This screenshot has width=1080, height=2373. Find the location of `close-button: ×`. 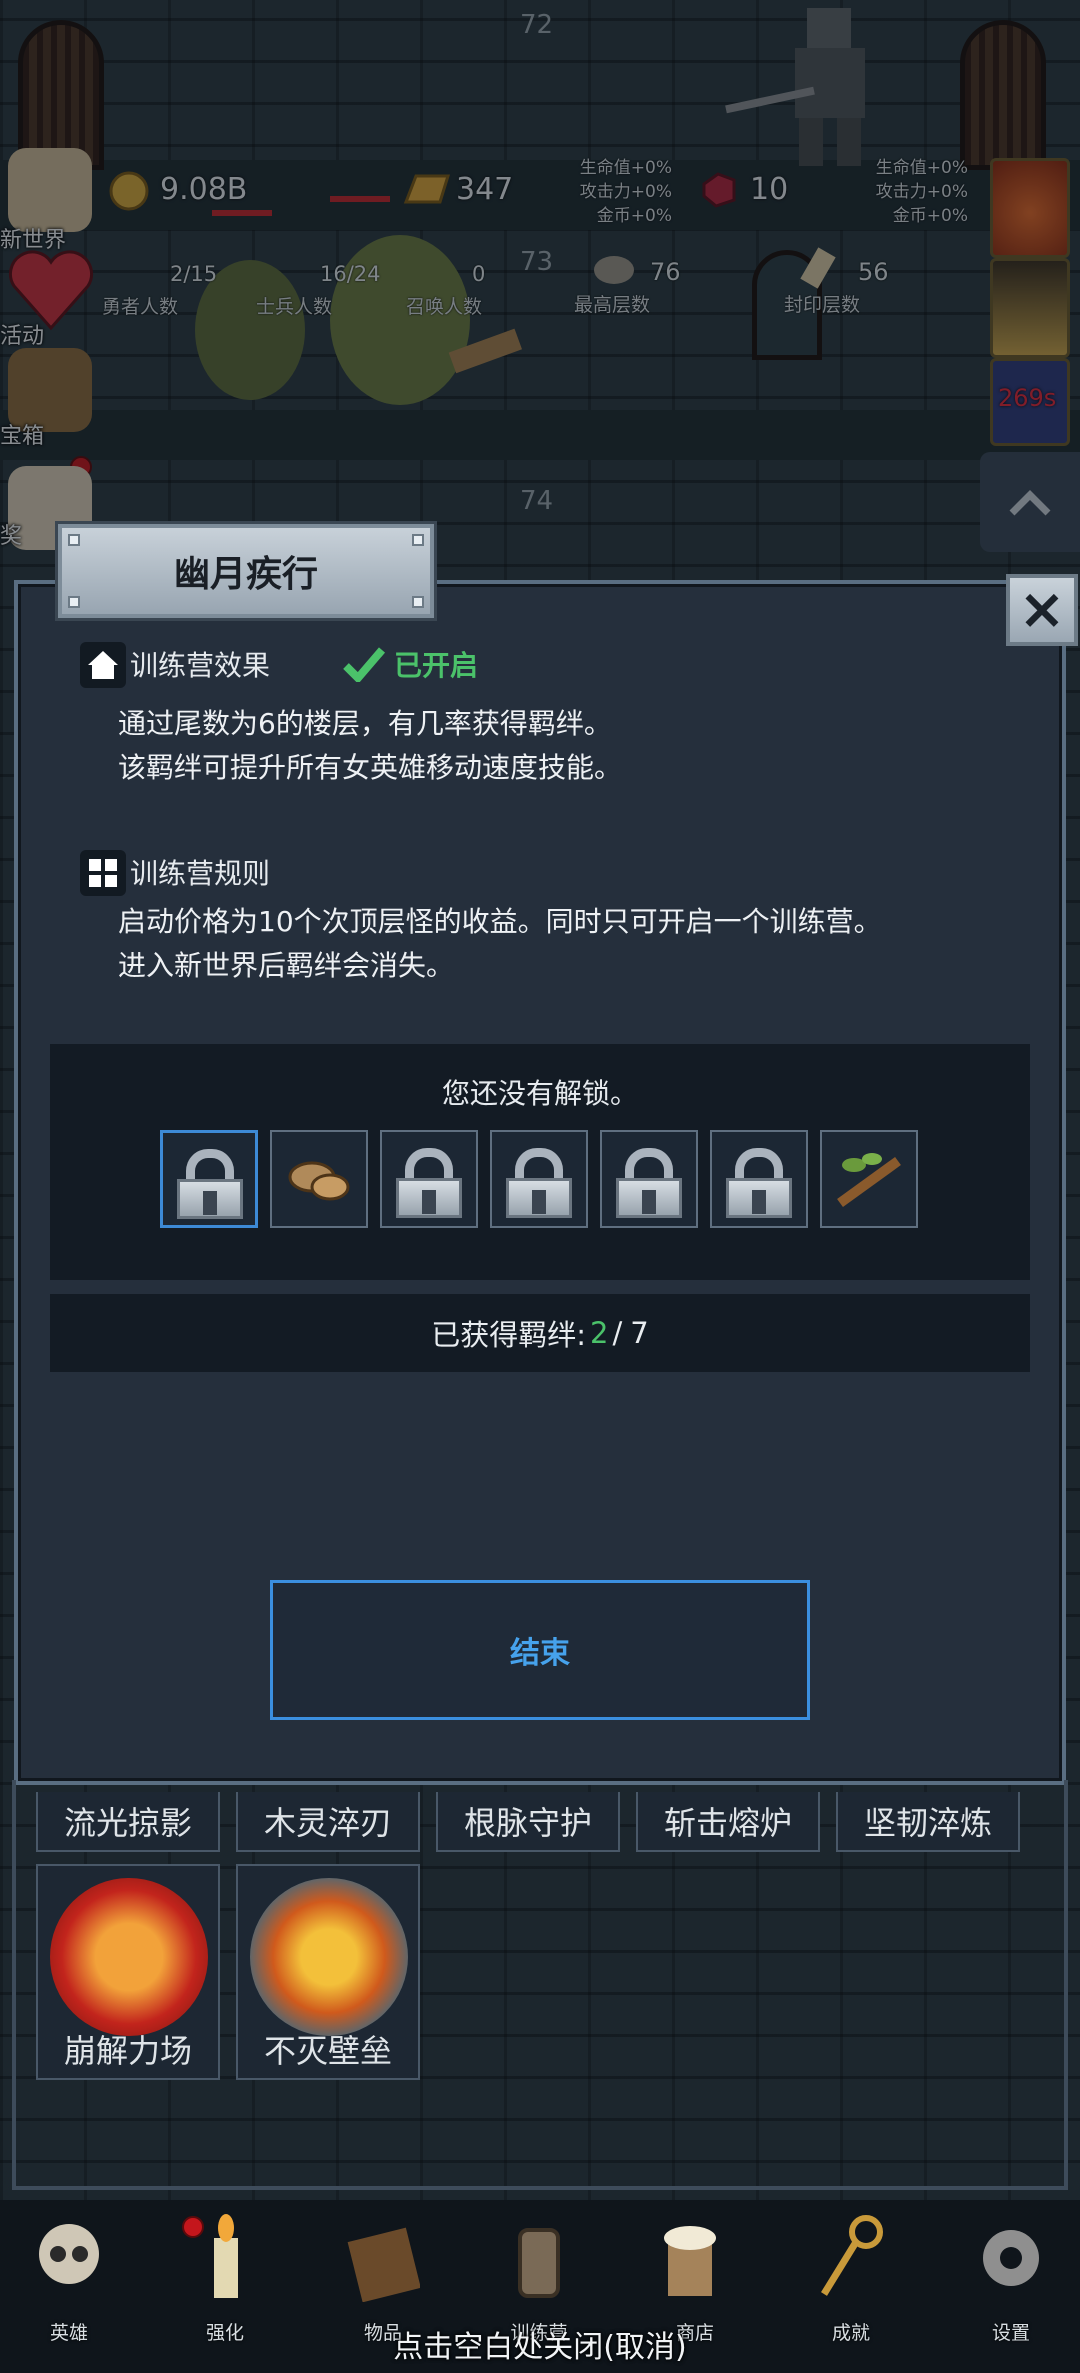

close-button: × is located at coordinates (1042, 610).